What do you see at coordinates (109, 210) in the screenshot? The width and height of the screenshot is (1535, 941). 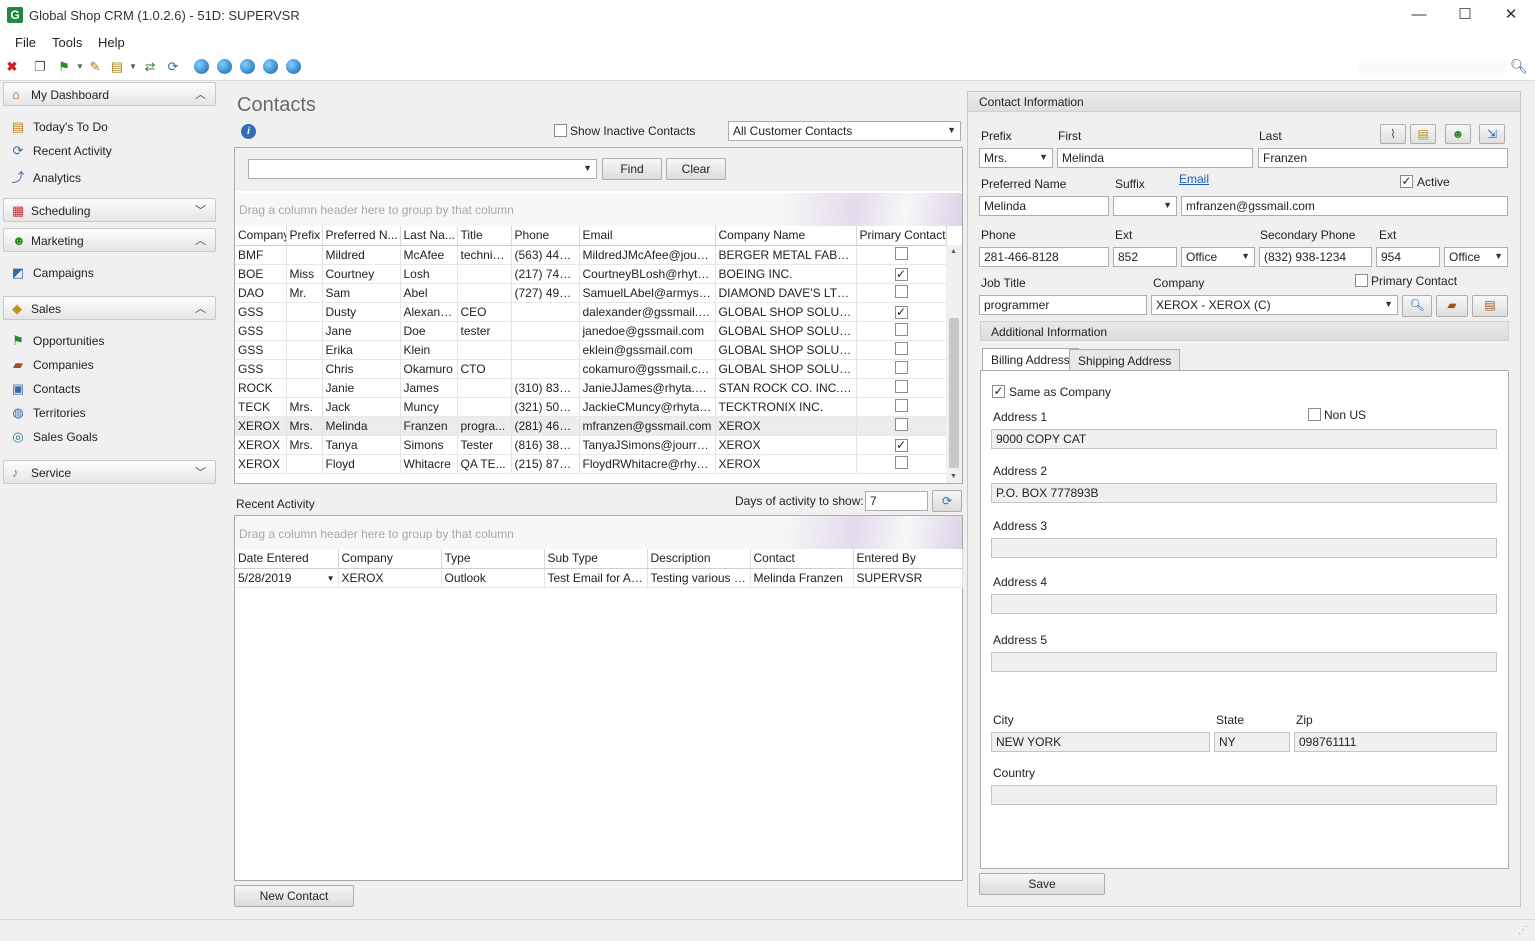 I see `nav-section-scheduling: ▦ Scheduling ﹀` at bounding box center [109, 210].